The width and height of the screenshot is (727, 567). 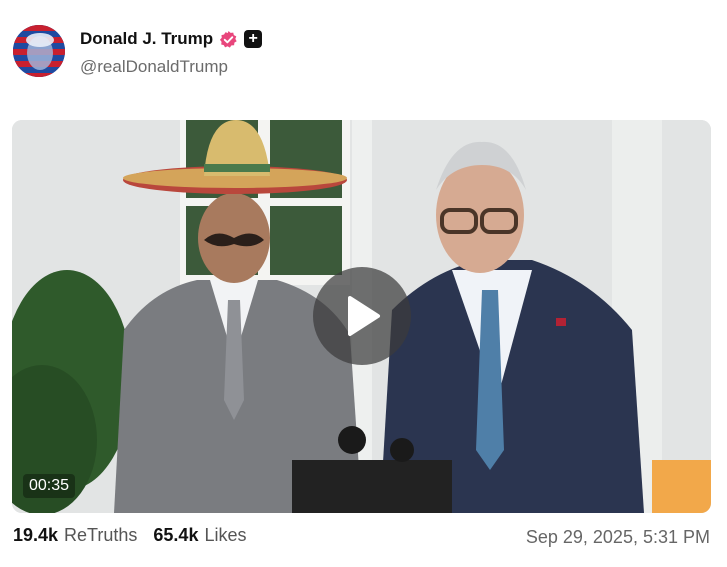 What do you see at coordinates (146, 39) in the screenshot?
I see `author-name: Donald J. Trump` at bounding box center [146, 39].